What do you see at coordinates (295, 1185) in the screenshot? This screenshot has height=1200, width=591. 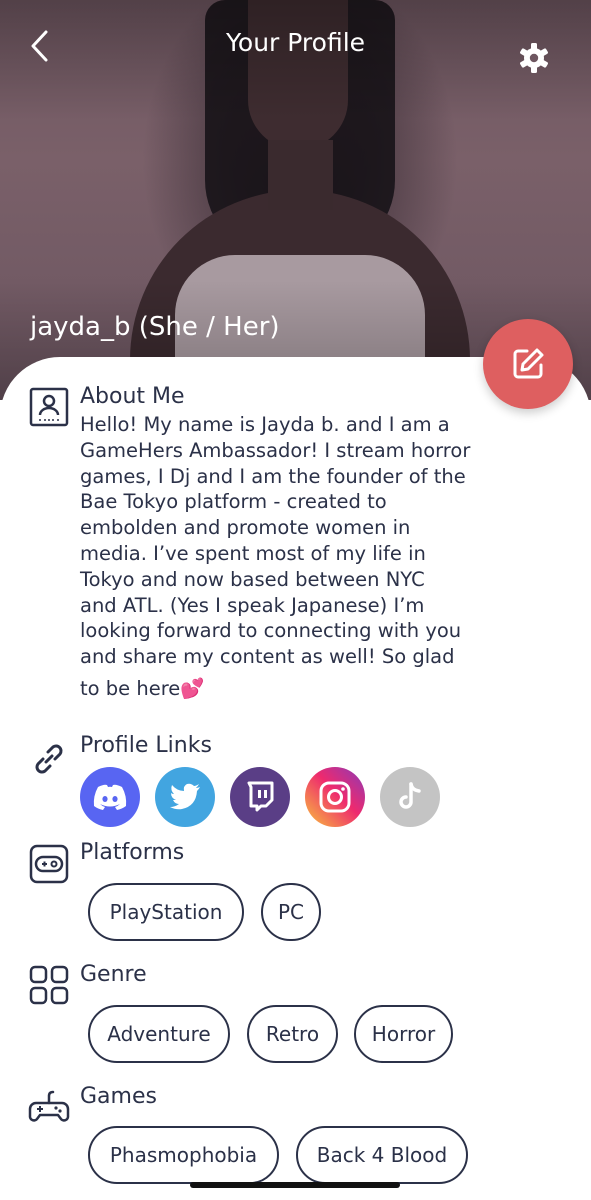 I see `home-indicator` at bounding box center [295, 1185].